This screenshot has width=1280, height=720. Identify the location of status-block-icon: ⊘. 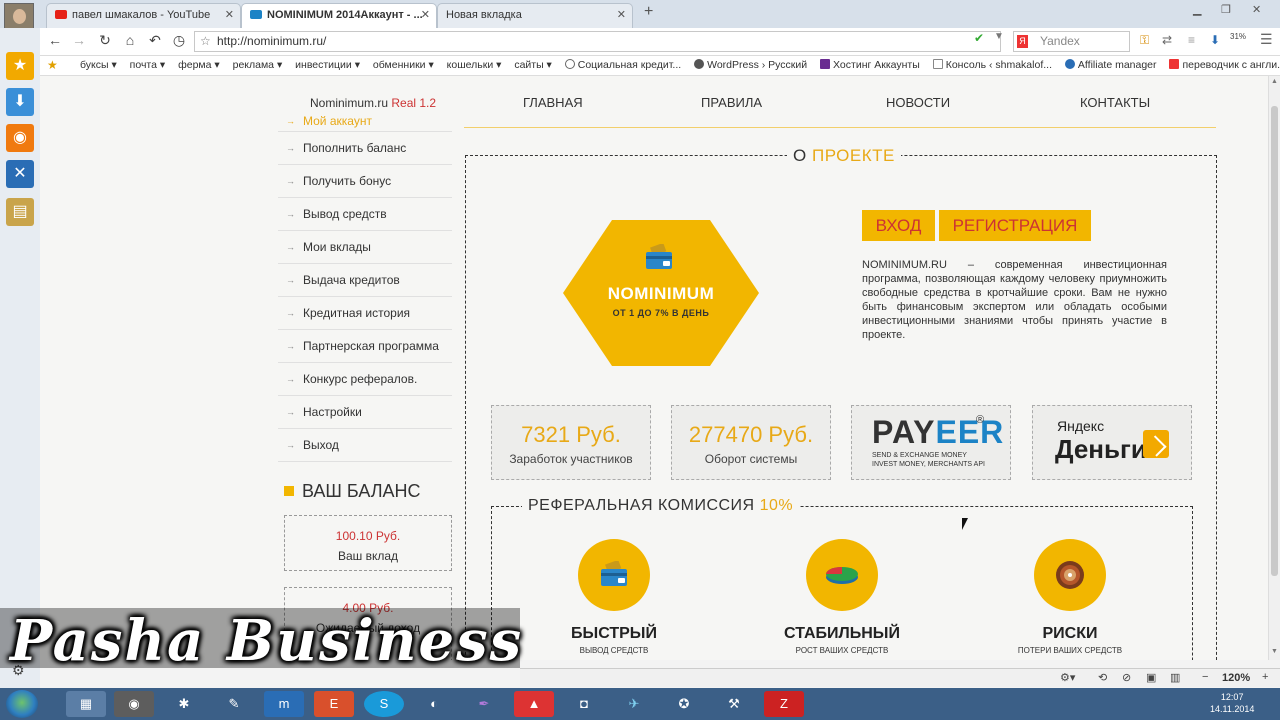
(1126, 677).